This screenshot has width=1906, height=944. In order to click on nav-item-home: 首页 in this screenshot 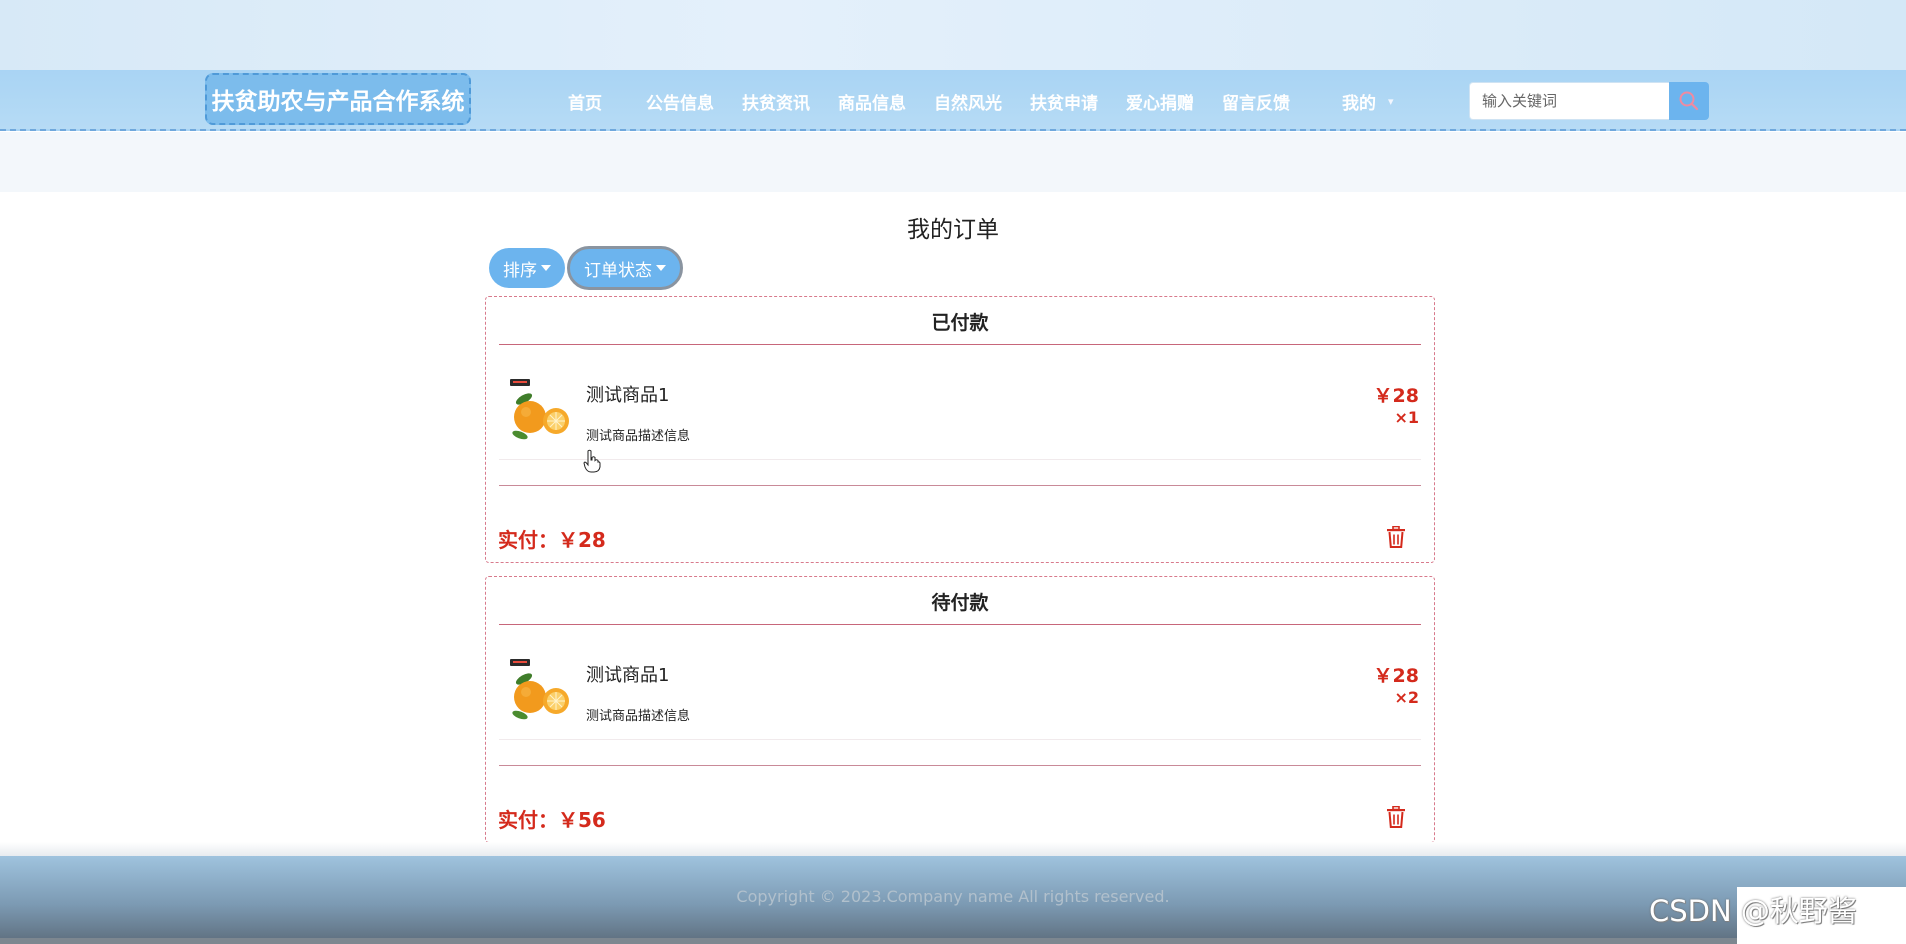, I will do `click(585, 101)`.